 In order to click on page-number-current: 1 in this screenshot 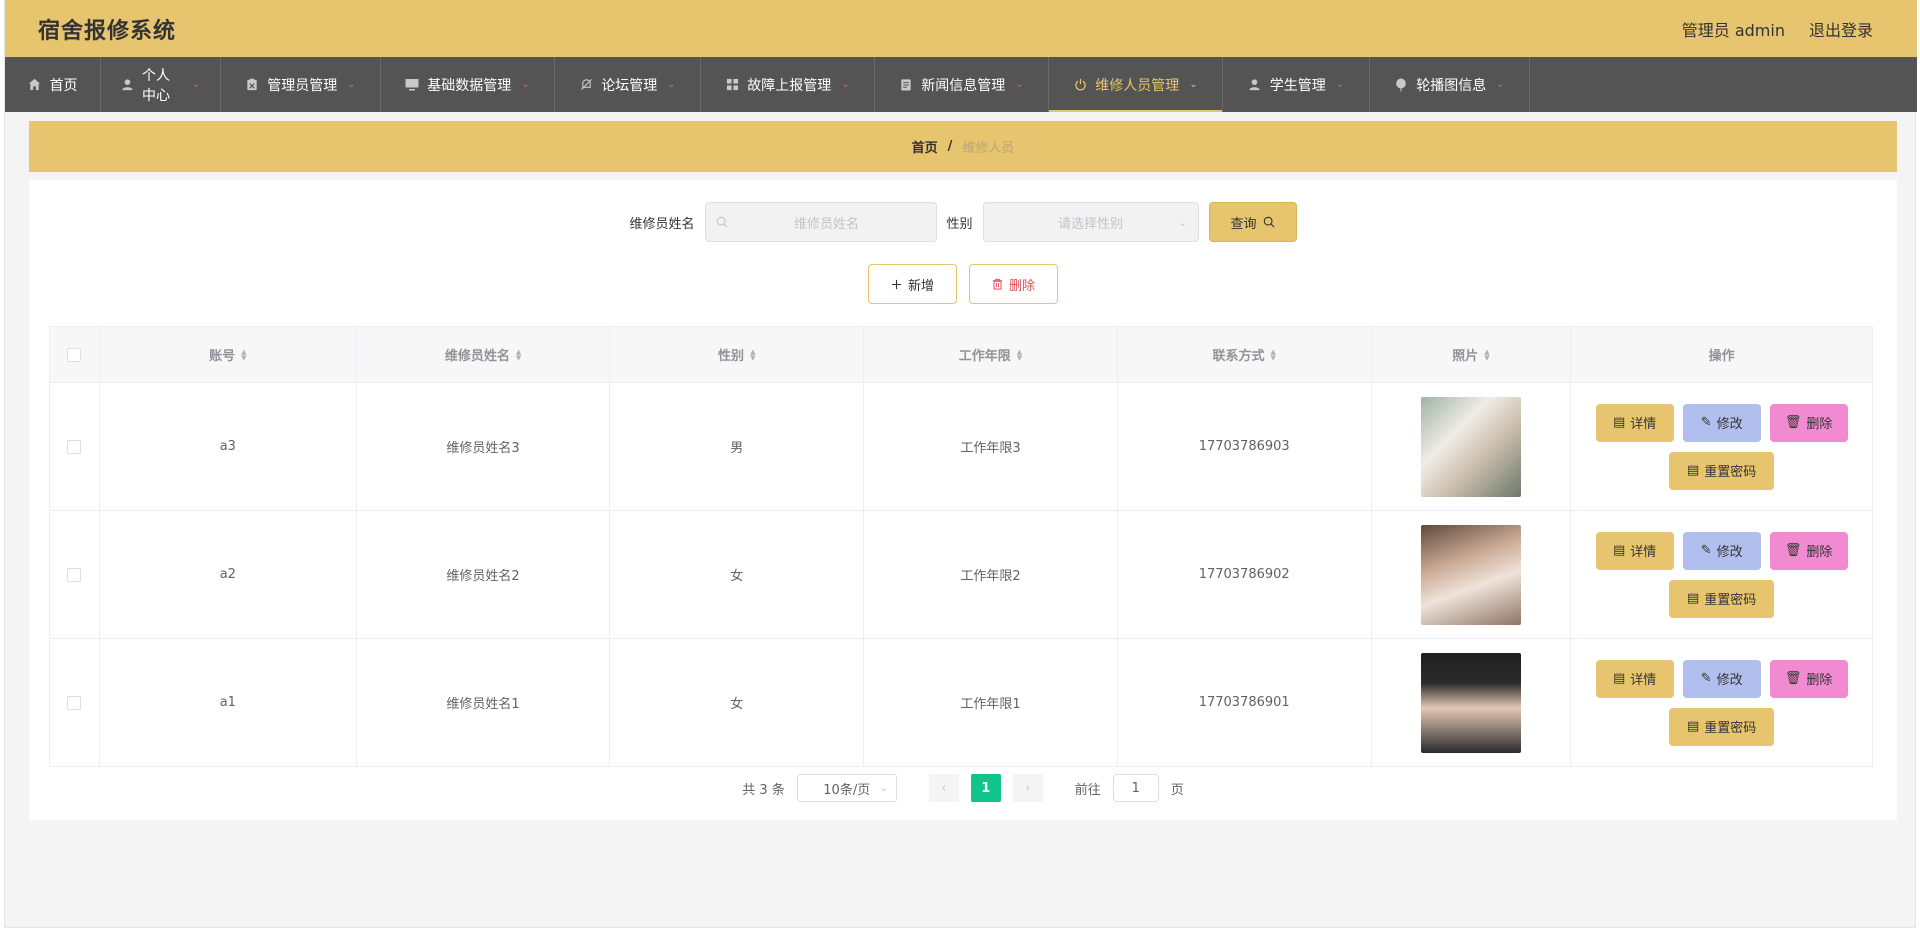, I will do `click(985, 788)`.